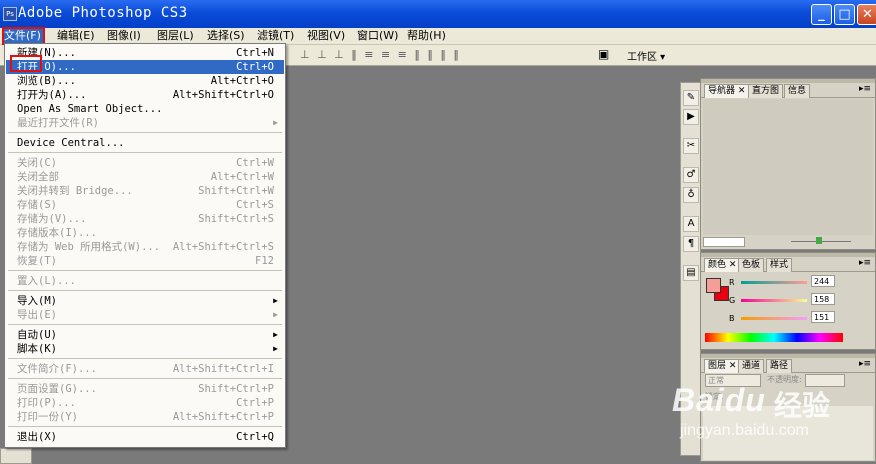 The height and width of the screenshot is (464, 876). I want to click on menu-item-label: 导出(E), so click(37, 315).